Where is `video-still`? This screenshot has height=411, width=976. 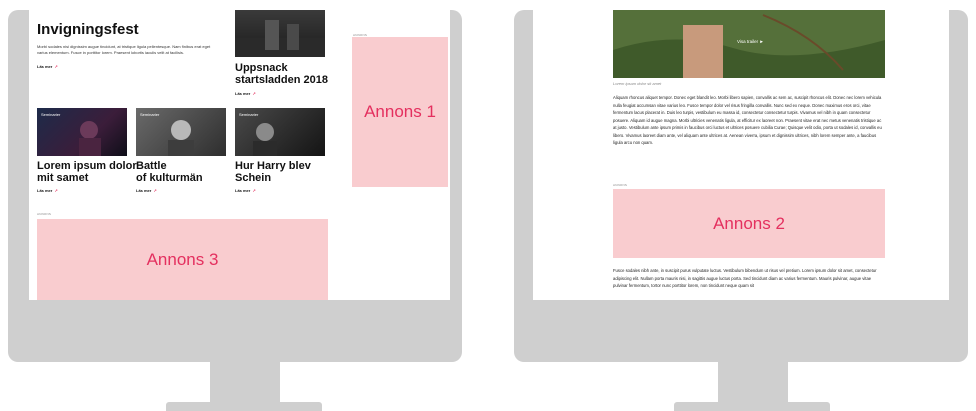
video-still is located at coordinates (749, 44).